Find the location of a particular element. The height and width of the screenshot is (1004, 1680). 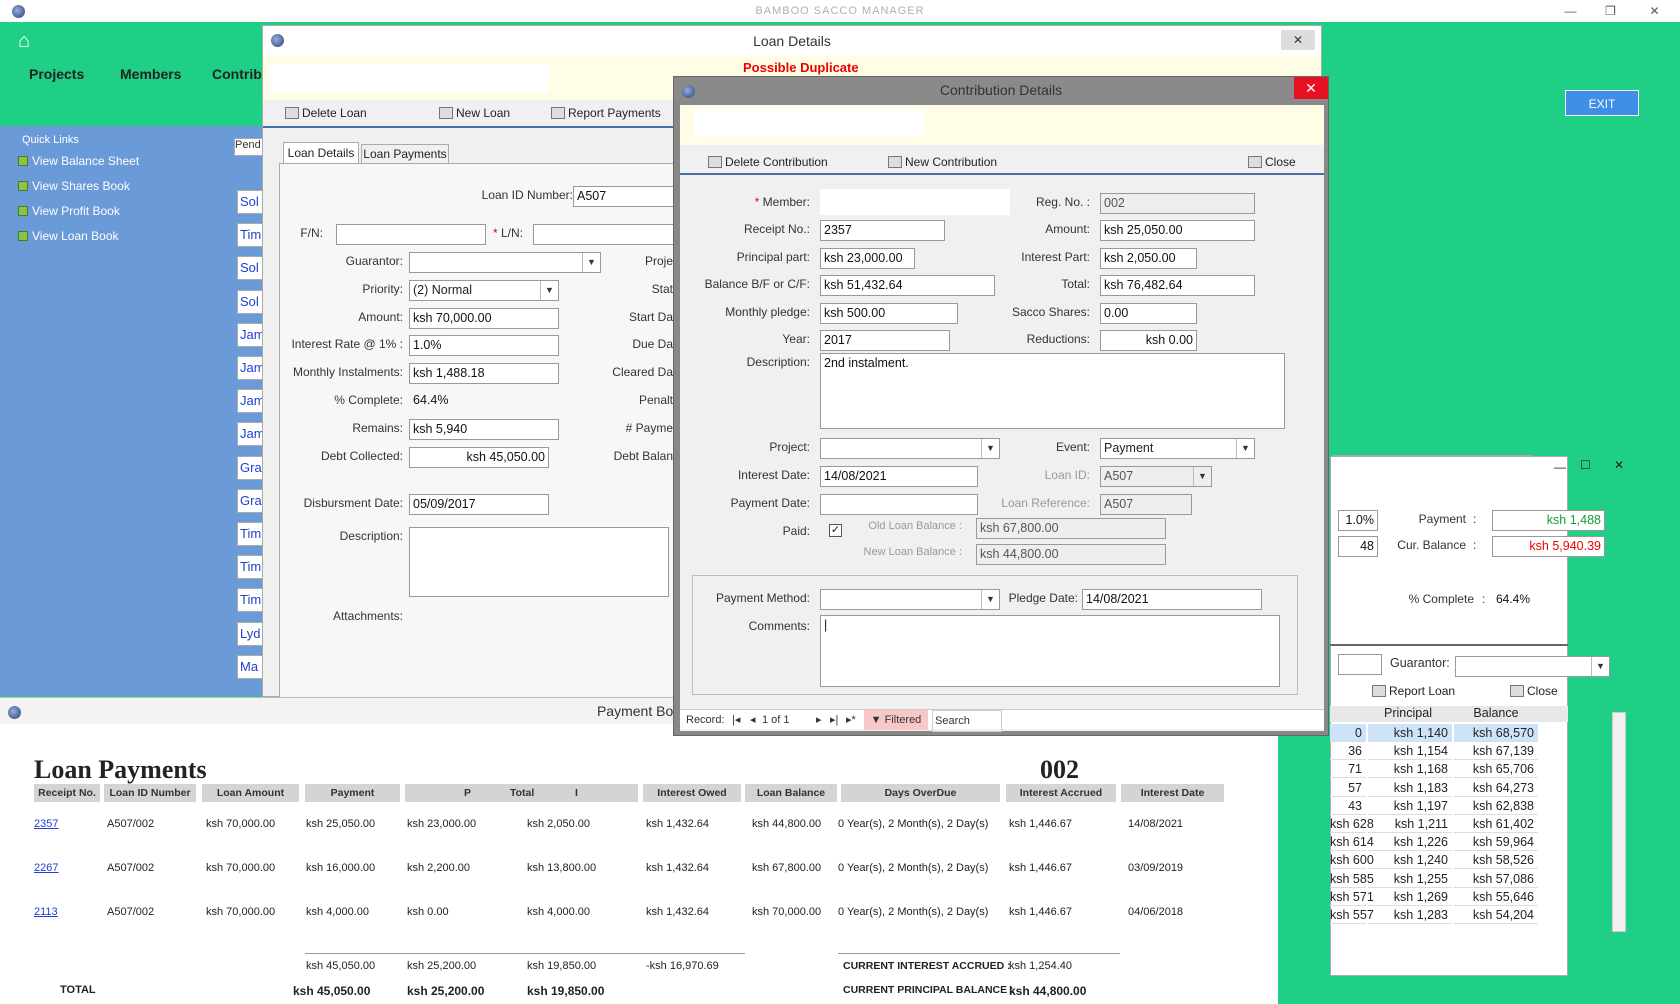

summary-curbal-field: ksh 5,940.39 is located at coordinates (1548, 546).